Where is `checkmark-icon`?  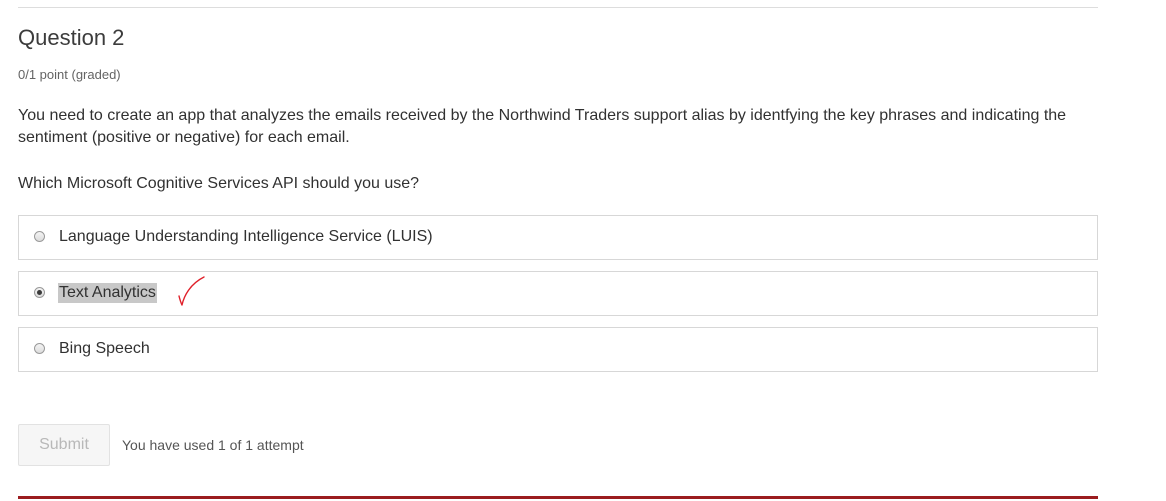
checkmark-icon is located at coordinates (191, 291).